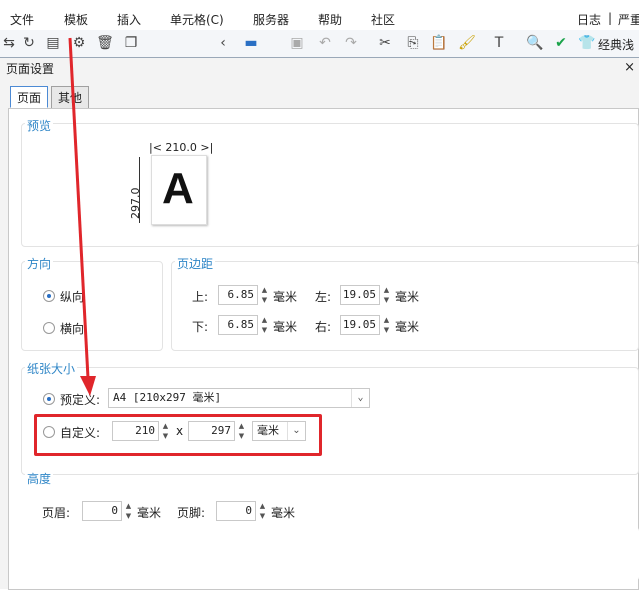 This screenshot has height=590, width=639. Describe the element at coordinates (92, 306) in the screenshot. I see `orientation-group` at that location.